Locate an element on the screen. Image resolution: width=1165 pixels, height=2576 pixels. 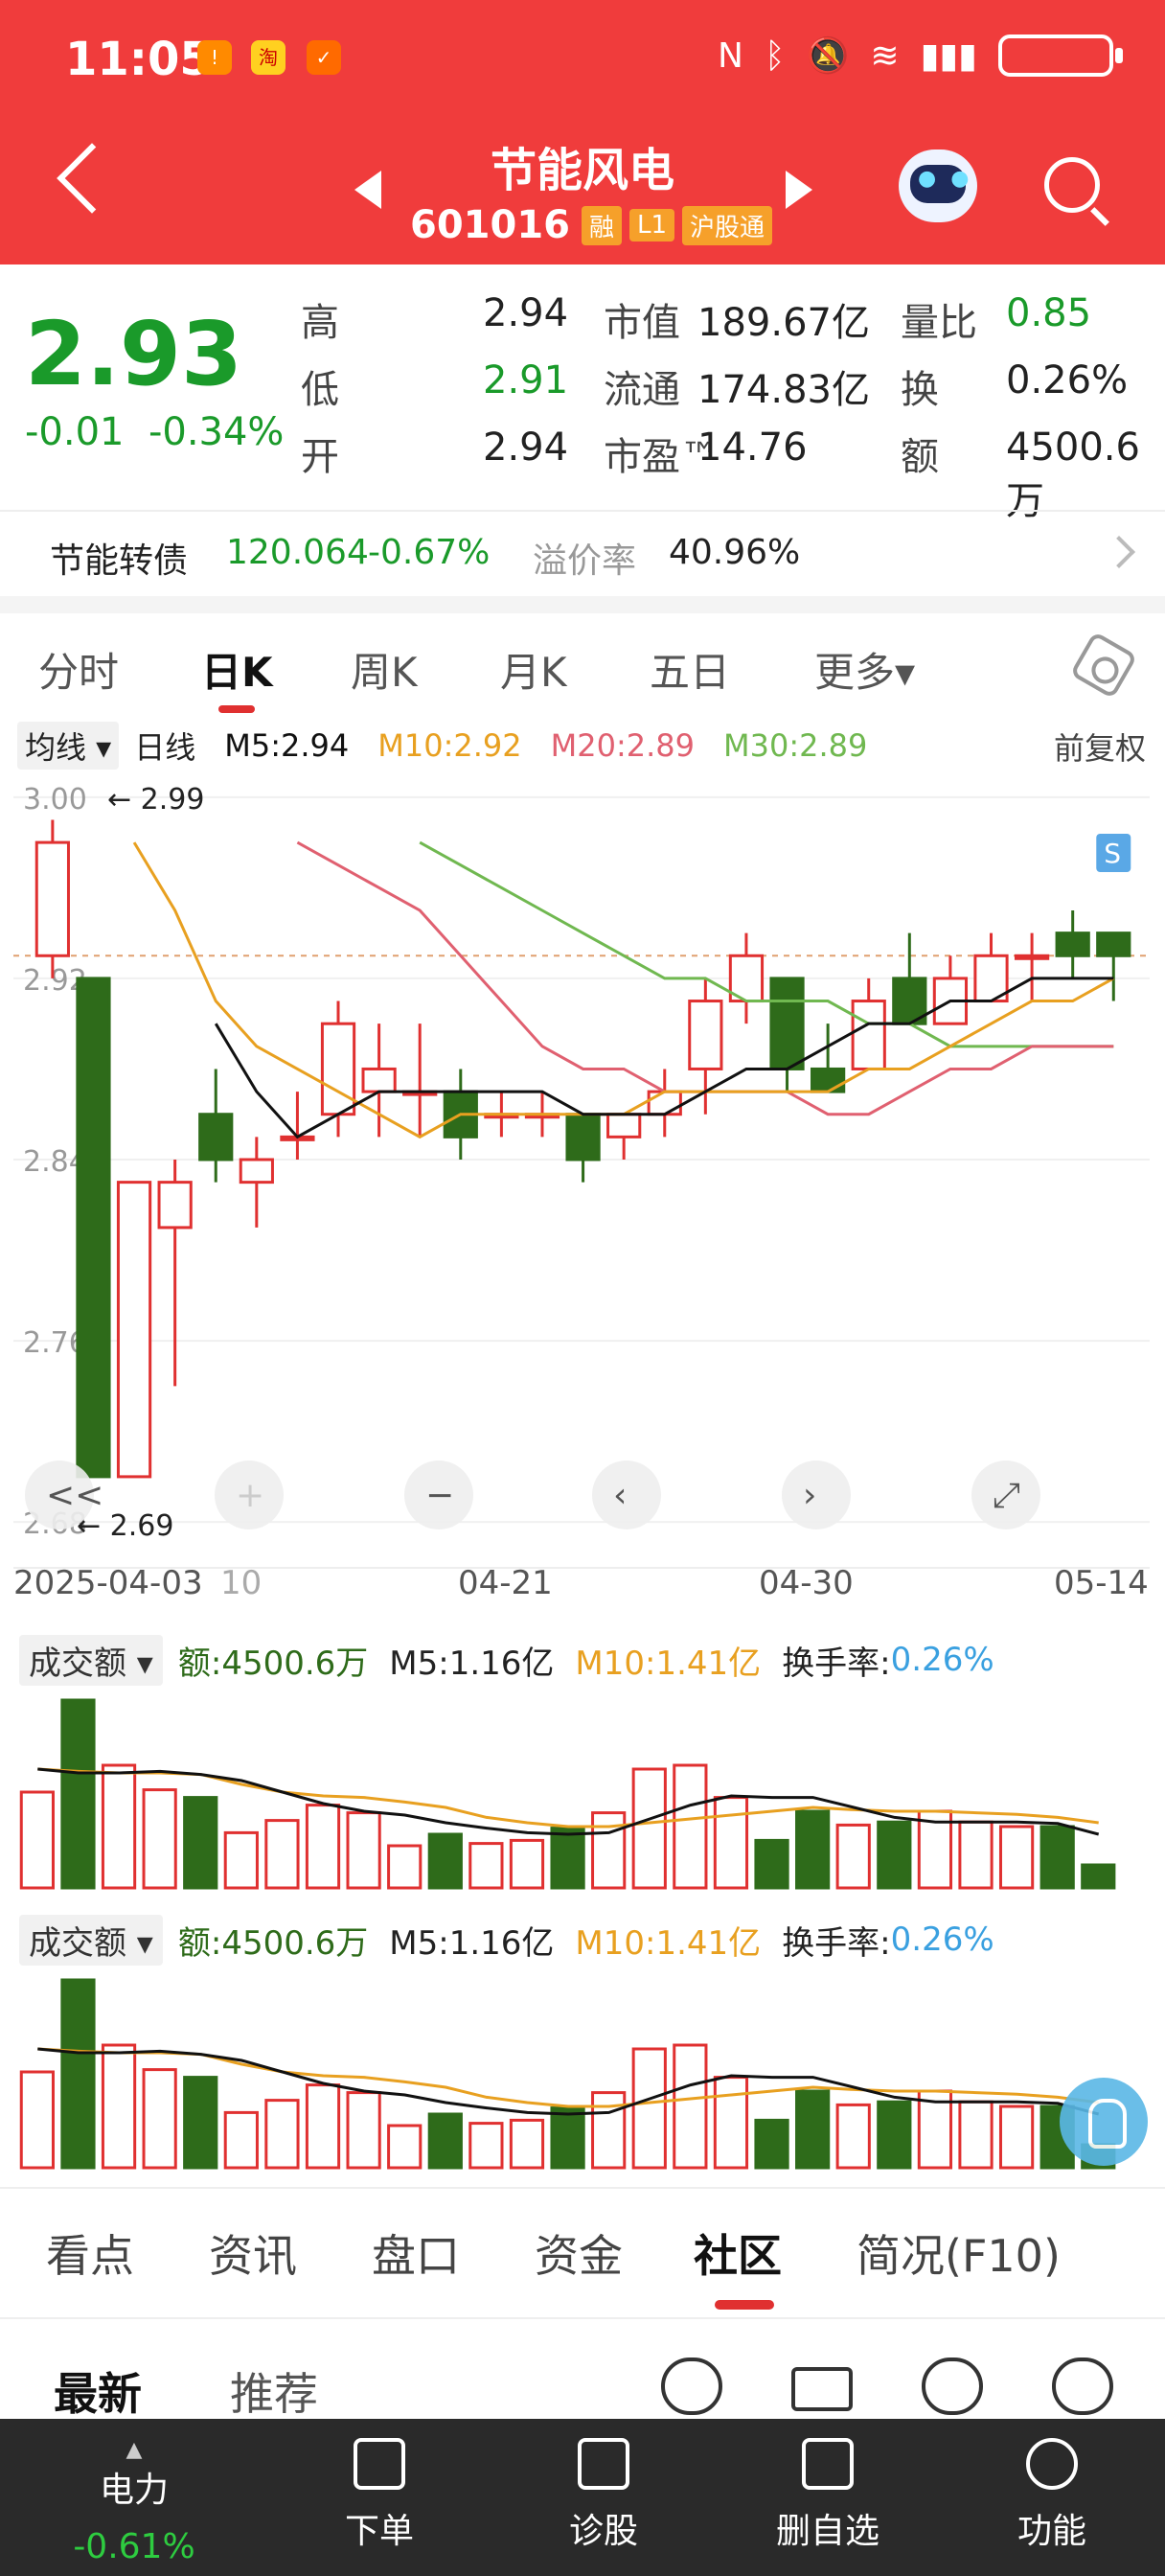
quote-value-2: 2.94 is located at coordinates (526, 448).